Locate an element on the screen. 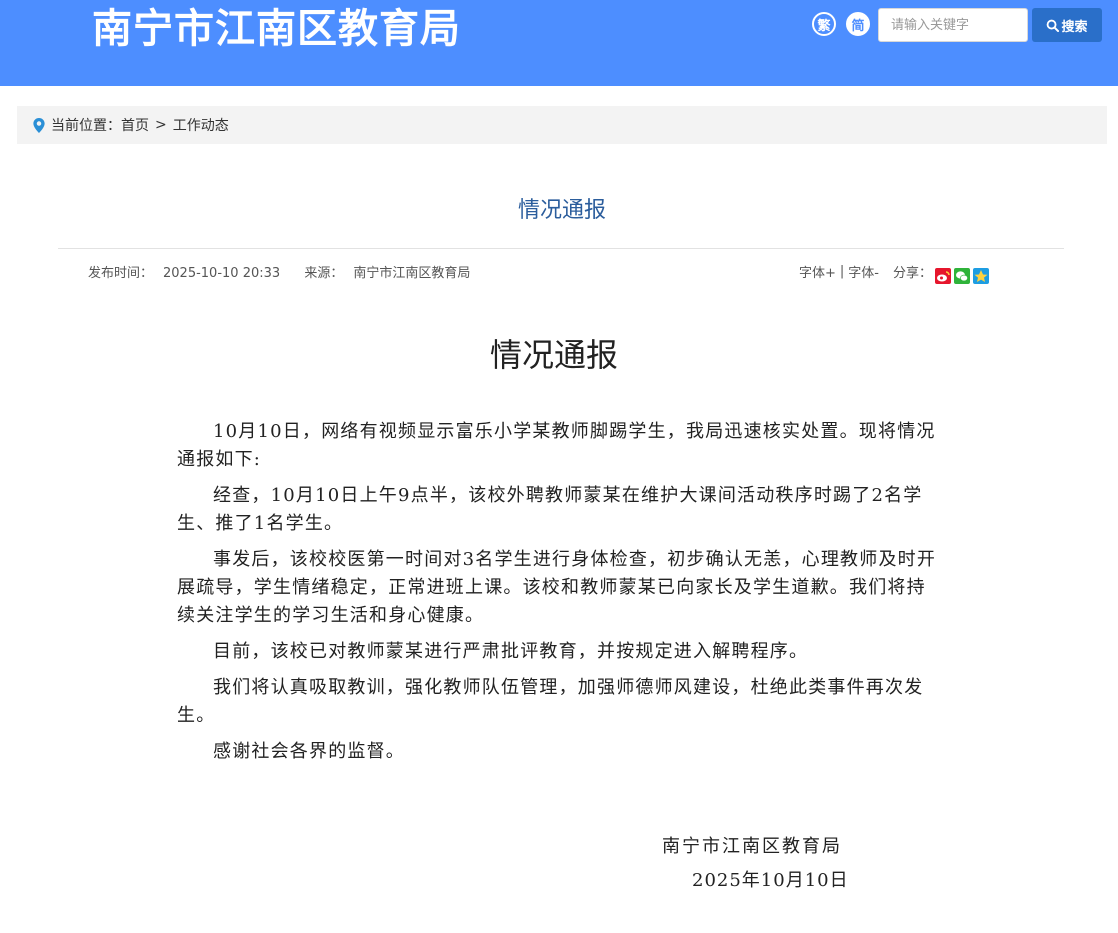 This screenshot has width=1118, height=933. paragraph: 感谢社会各界的监督。 is located at coordinates (309, 751).